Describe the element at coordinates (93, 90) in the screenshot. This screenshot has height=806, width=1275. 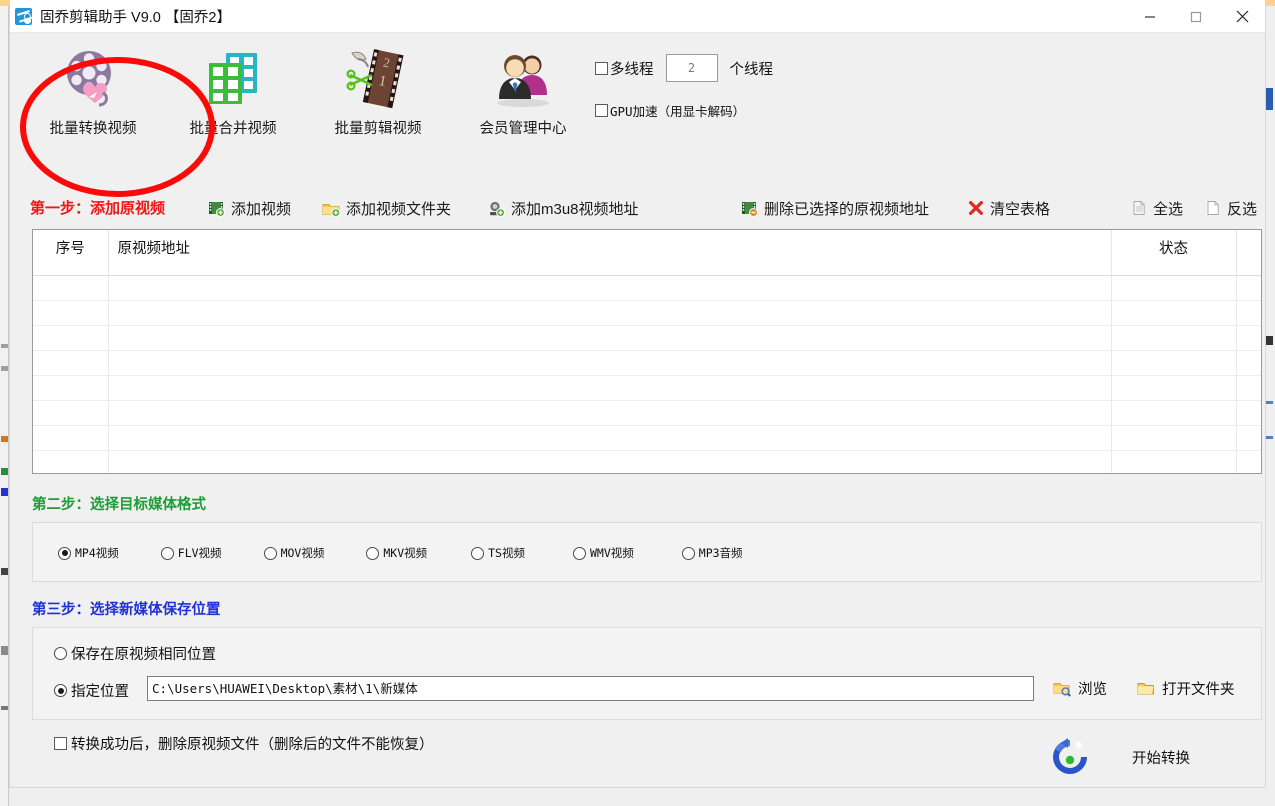
I see `toolbar-button-batch-convert: 批量转换视频` at that location.